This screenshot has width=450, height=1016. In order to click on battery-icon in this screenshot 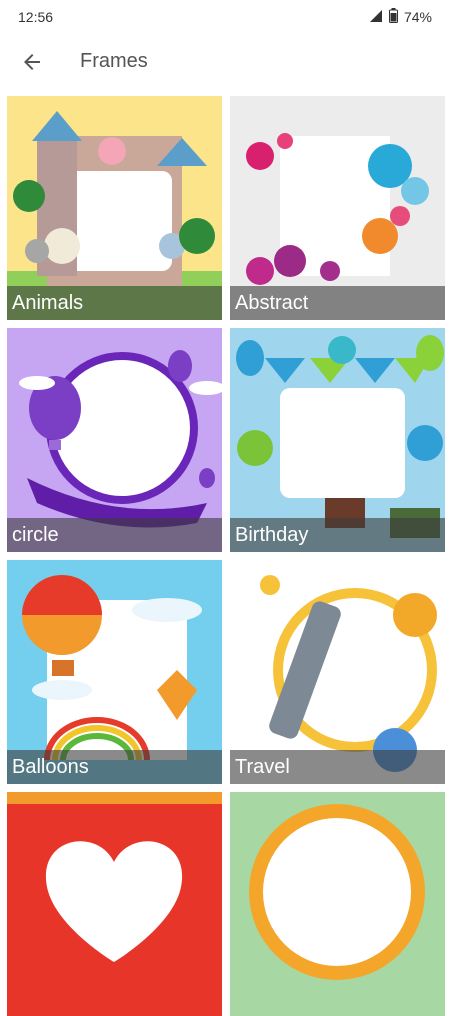, I will do `click(393, 17)`.